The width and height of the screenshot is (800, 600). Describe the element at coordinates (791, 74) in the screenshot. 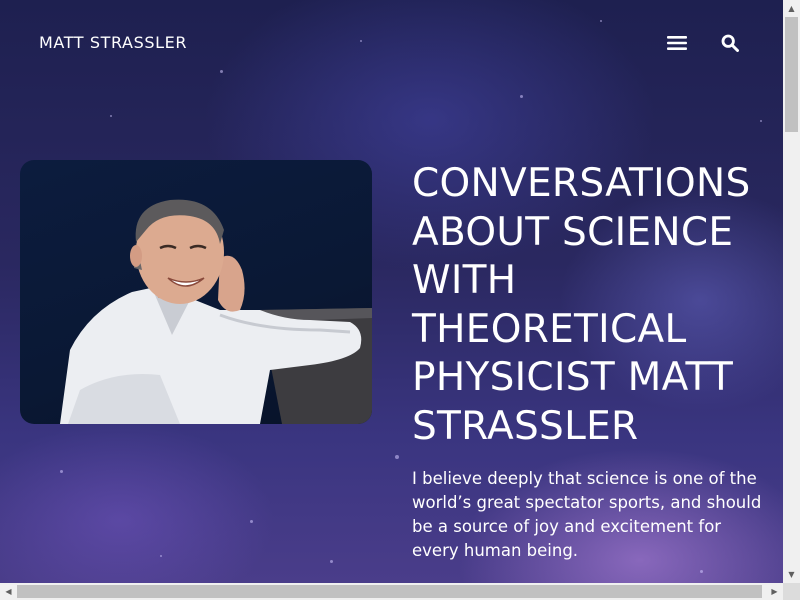

I see `vertical-scroll-thumb` at that location.